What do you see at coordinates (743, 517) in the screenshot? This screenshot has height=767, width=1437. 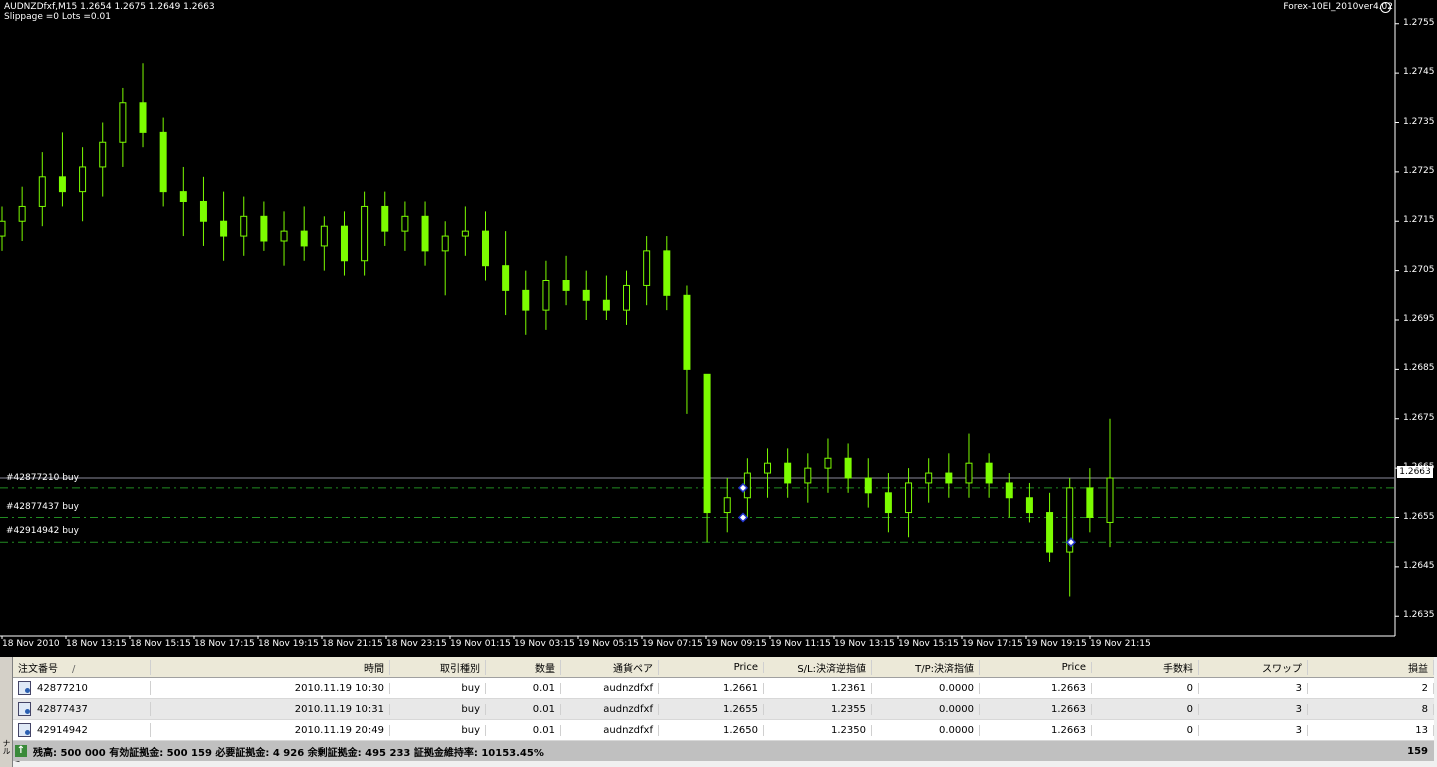 I see `order-entry-marker` at bounding box center [743, 517].